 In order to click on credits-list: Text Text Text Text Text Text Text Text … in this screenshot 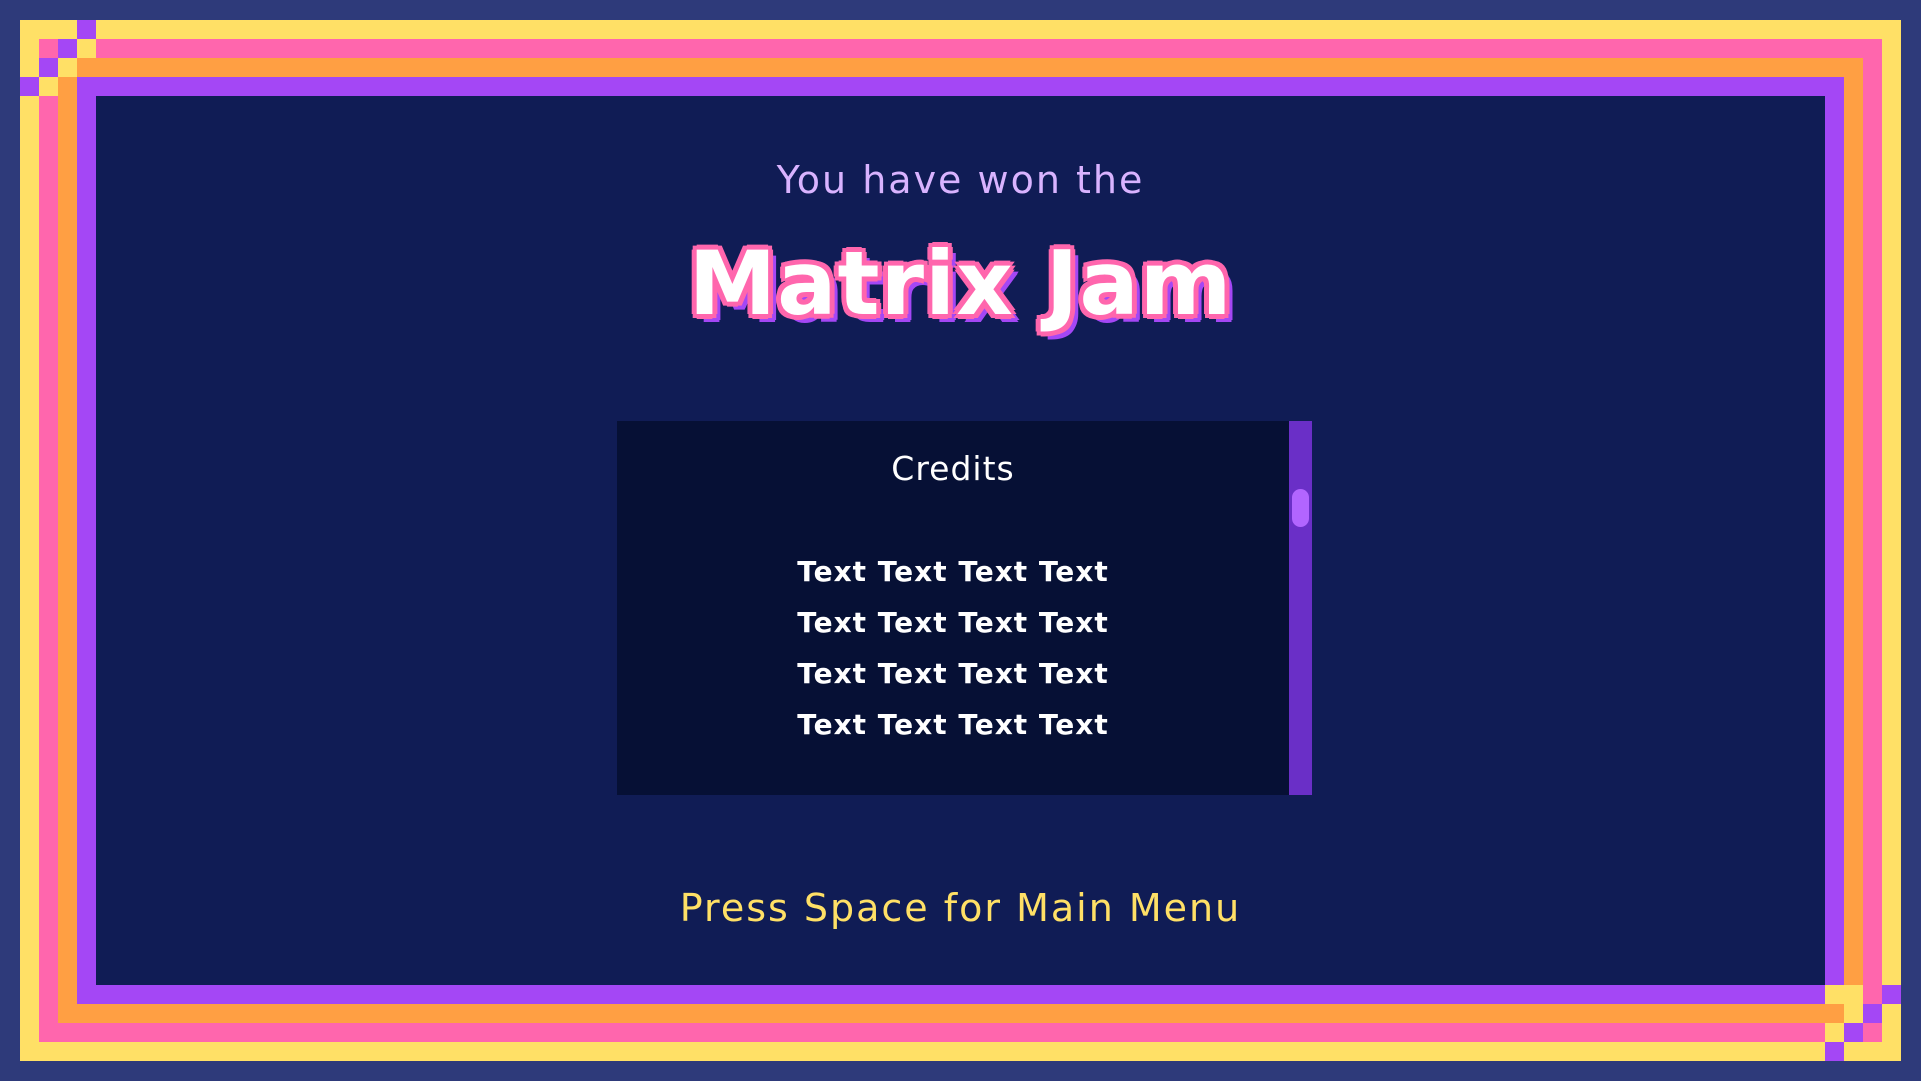, I will do `click(953, 648)`.